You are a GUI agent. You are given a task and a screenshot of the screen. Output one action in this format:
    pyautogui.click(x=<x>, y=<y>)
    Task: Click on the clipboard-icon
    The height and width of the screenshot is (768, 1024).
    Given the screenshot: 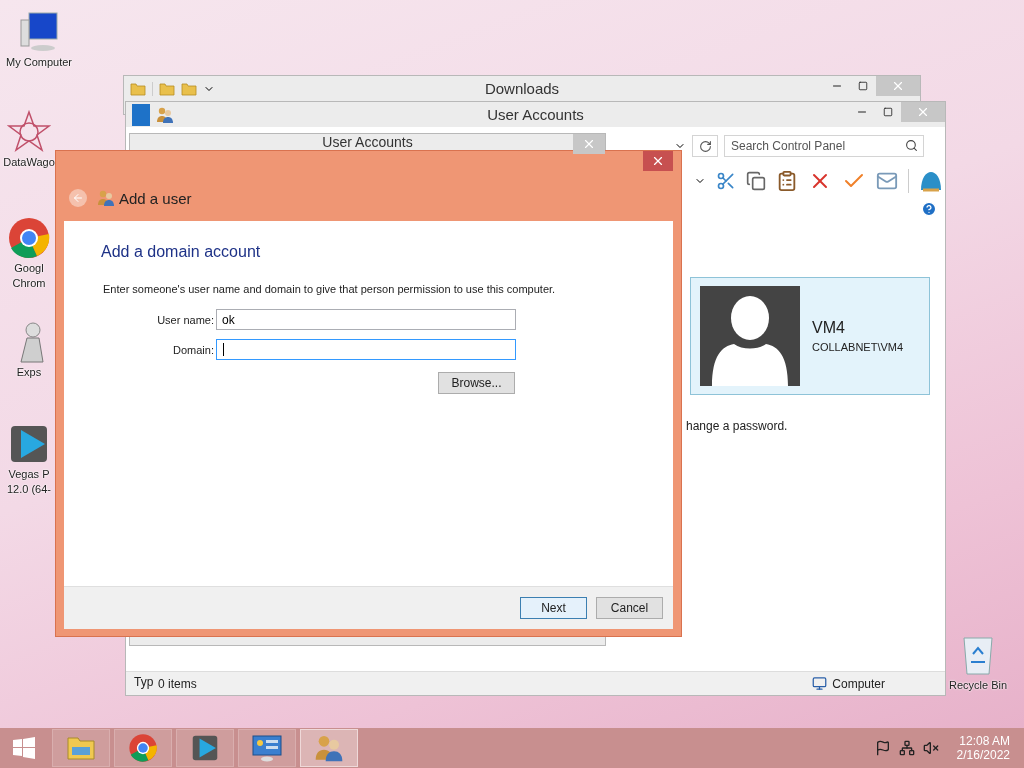 What is the action you would take?
    pyautogui.click(x=787, y=181)
    